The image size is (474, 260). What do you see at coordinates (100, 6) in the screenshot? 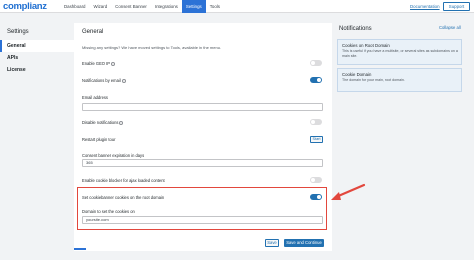
I see `nav-wizard: Wizard` at bounding box center [100, 6].